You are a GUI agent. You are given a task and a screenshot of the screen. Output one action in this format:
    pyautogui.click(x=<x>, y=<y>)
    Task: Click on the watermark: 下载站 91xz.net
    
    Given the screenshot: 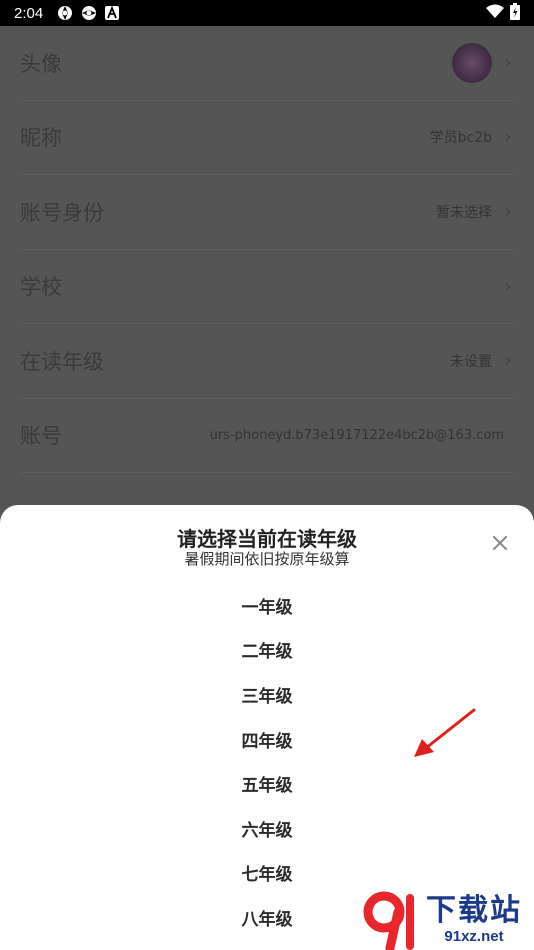 What is the action you would take?
    pyautogui.click(x=447, y=920)
    